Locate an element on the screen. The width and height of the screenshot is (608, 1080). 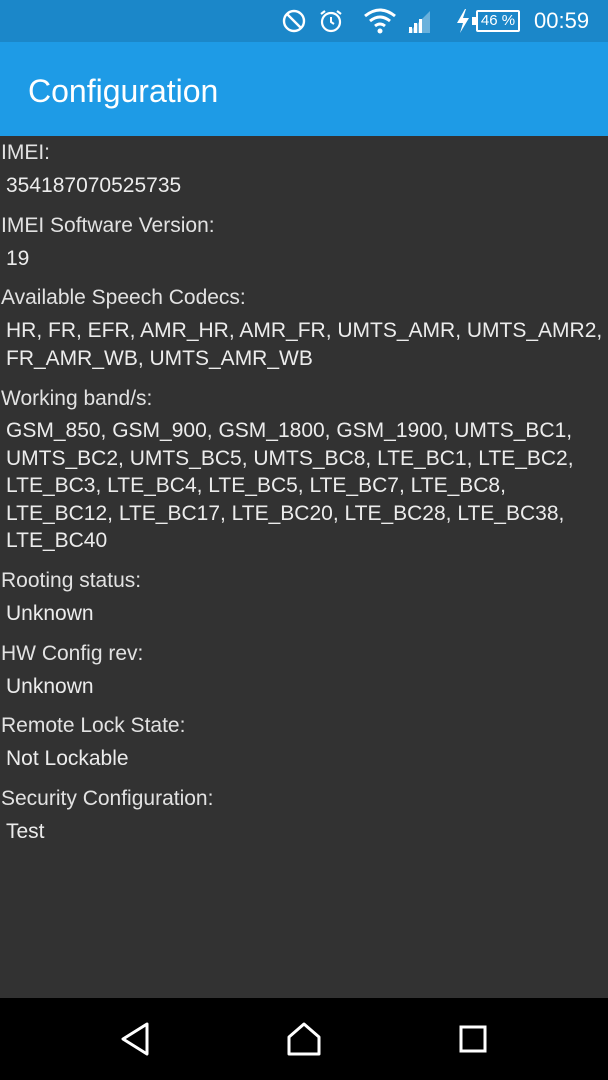
back-icon is located at coordinates (135, 1039).